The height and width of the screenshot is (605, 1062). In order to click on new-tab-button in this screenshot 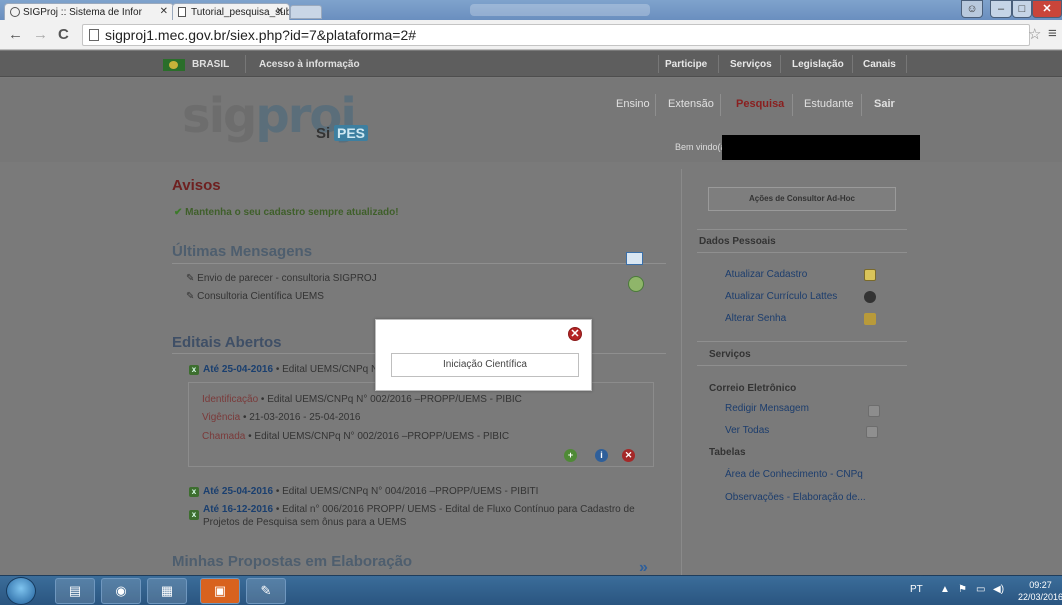, I will do `click(306, 12)`.